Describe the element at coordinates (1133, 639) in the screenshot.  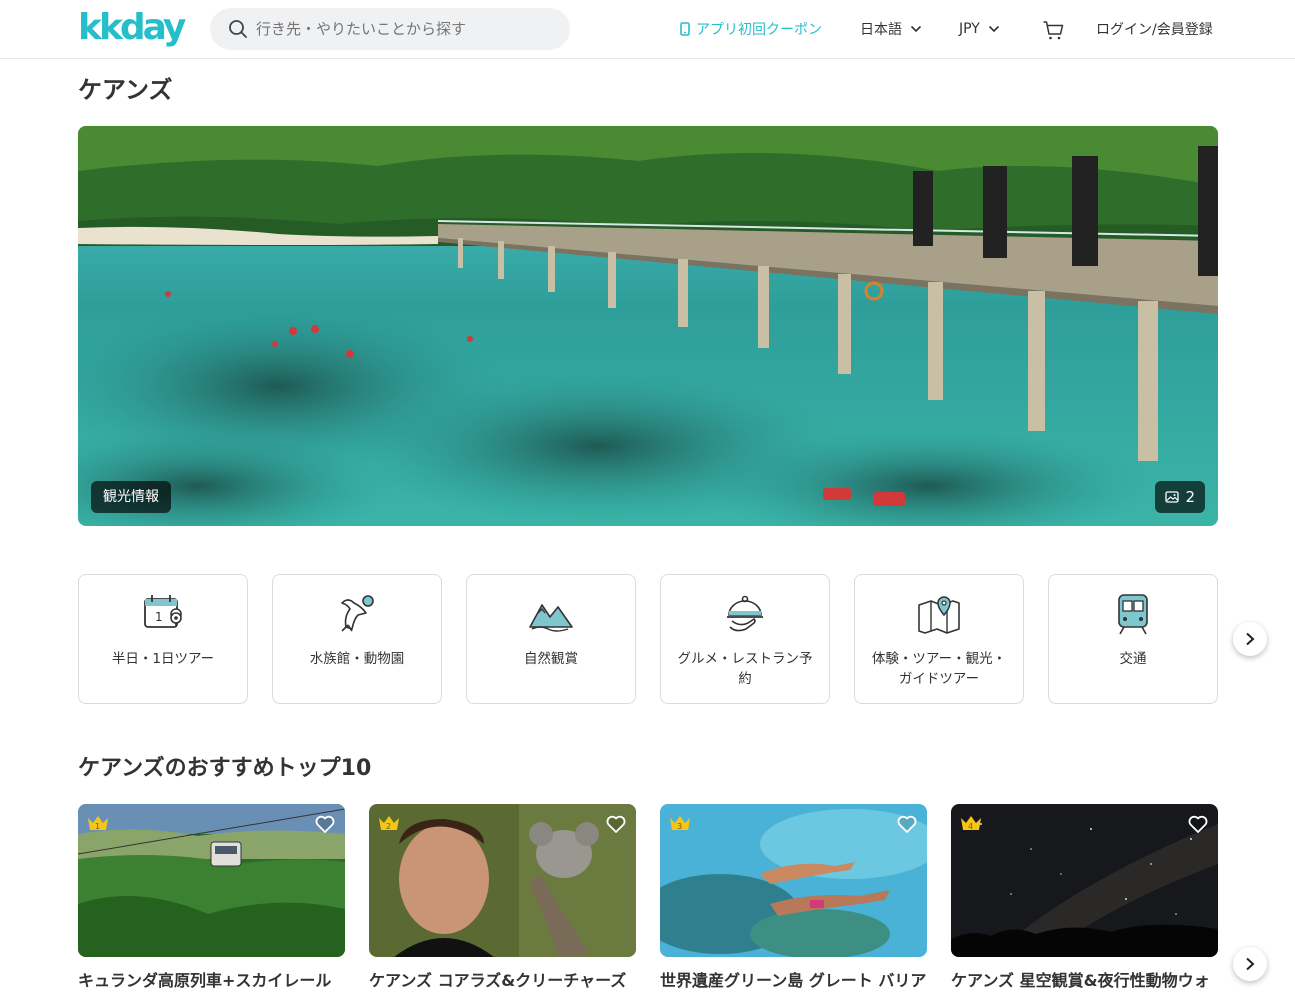
I see `category-transport: 交通` at that location.